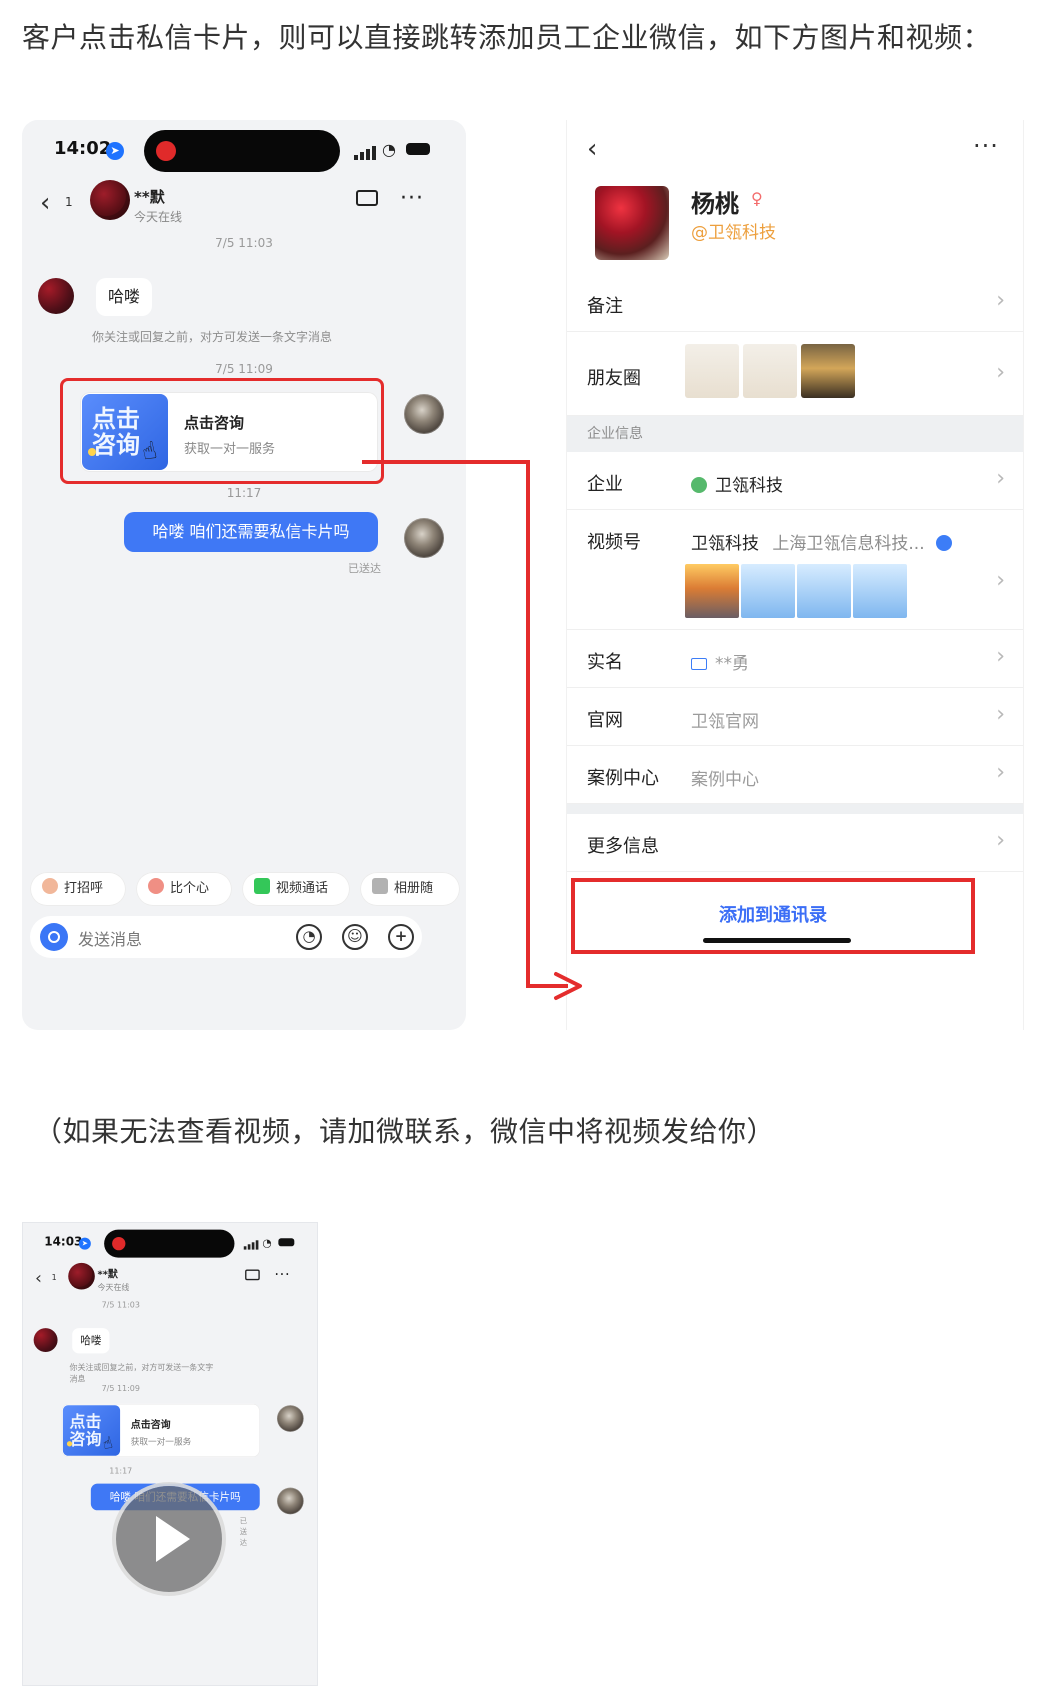 This screenshot has height=1686, width=1042. Describe the element at coordinates (795, 843) in the screenshot. I see `row-more-info: 更多信息 ›` at that location.